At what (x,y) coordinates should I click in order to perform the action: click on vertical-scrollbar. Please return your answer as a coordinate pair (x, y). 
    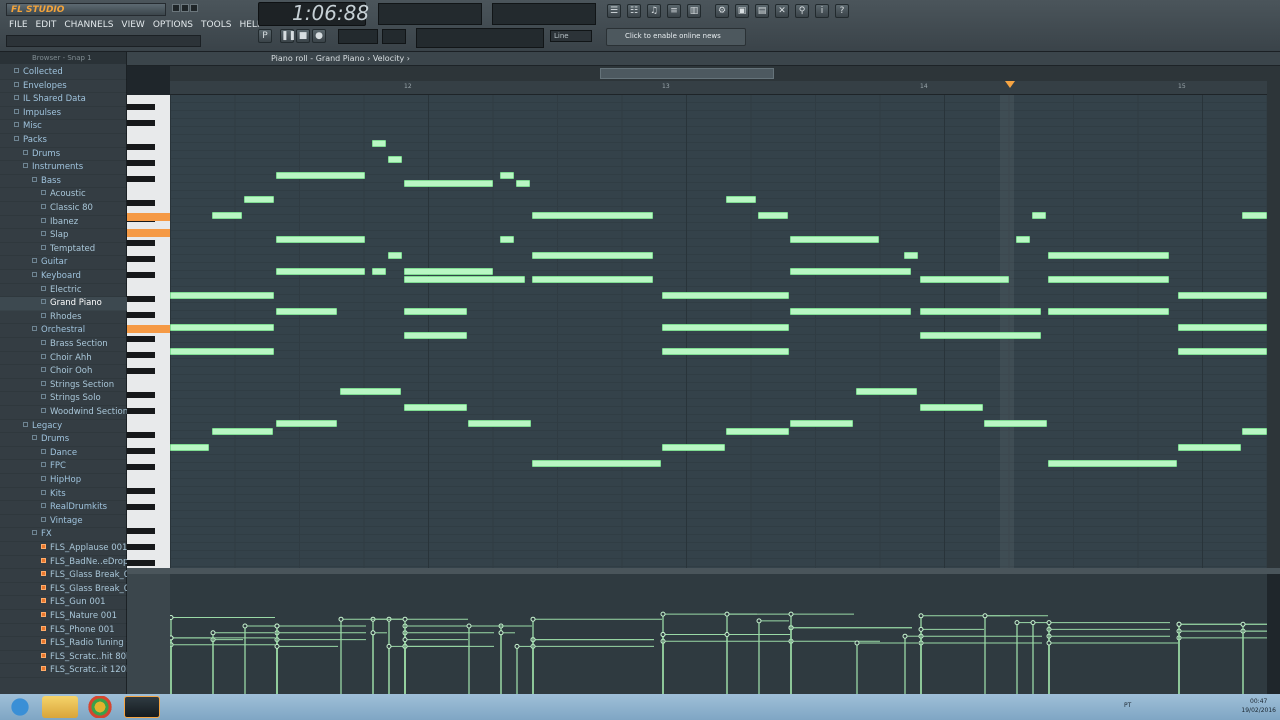
    Looking at the image, I should click on (1273, 317).